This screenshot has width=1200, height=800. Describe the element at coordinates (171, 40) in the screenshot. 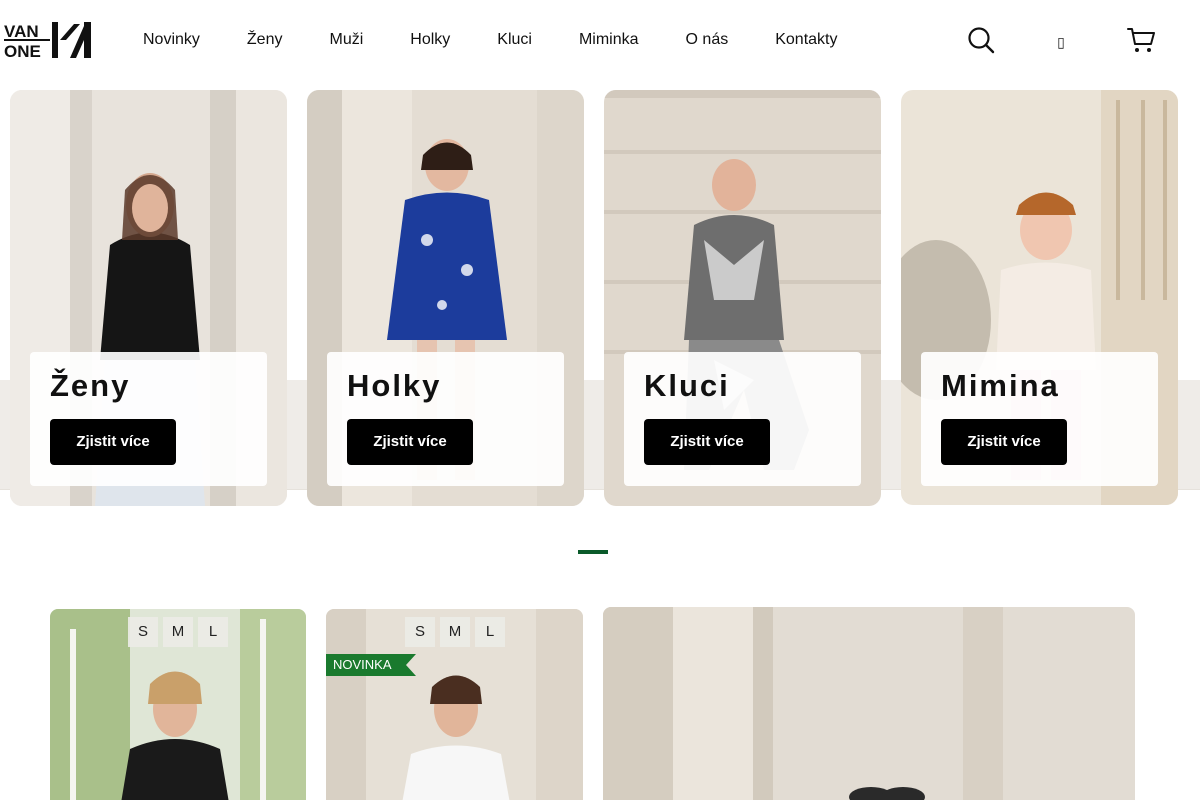

I see `nav-item-novinky: Novinky` at that location.